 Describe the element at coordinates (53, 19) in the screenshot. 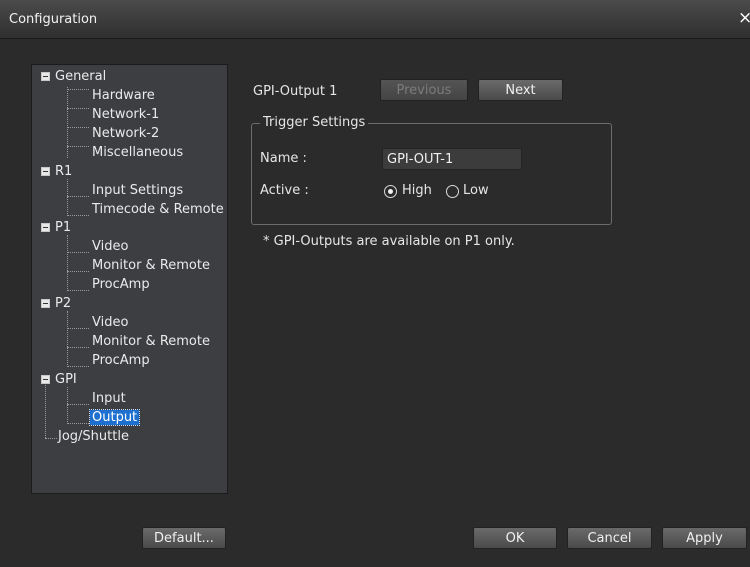

I see `window-title: Configuration` at that location.